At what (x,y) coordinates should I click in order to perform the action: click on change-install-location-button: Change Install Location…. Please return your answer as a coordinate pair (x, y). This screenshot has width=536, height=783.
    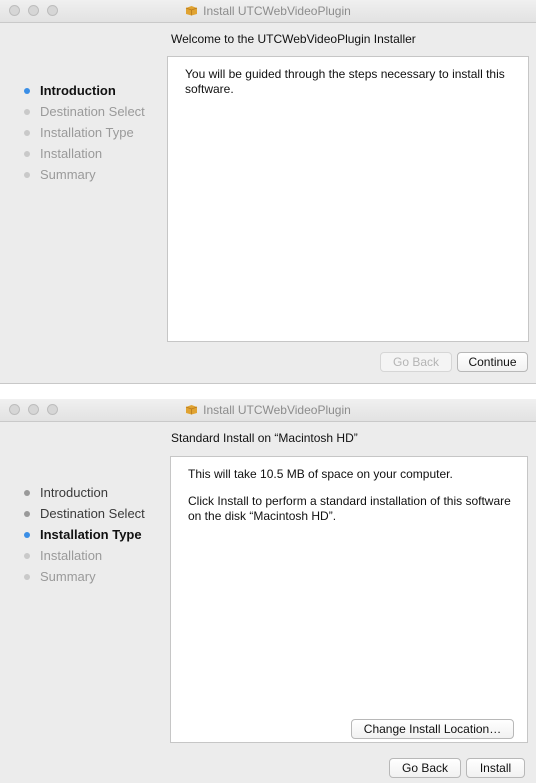
    Looking at the image, I should click on (432, 729).